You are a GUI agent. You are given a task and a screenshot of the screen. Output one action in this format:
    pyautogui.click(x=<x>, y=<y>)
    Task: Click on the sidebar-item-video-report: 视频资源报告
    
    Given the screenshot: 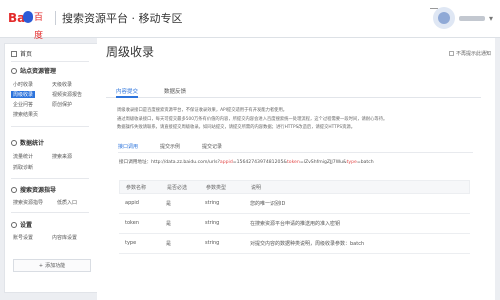 What is the action you would take?
    pyautogui.click(x=67, y=94)
    